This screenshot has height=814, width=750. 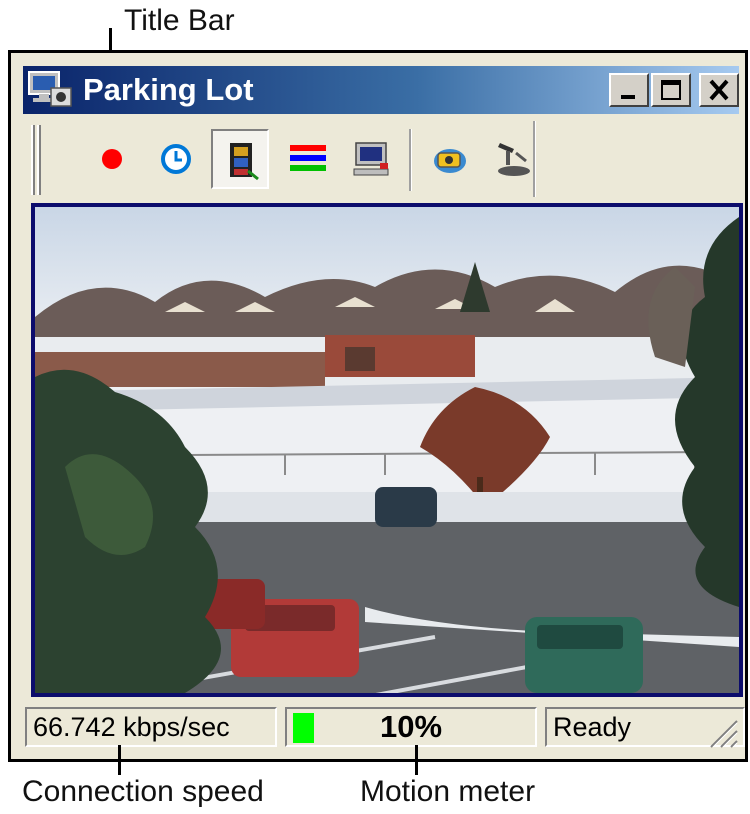 I want to click on color-bars-icon, so click(x=308, y=158).